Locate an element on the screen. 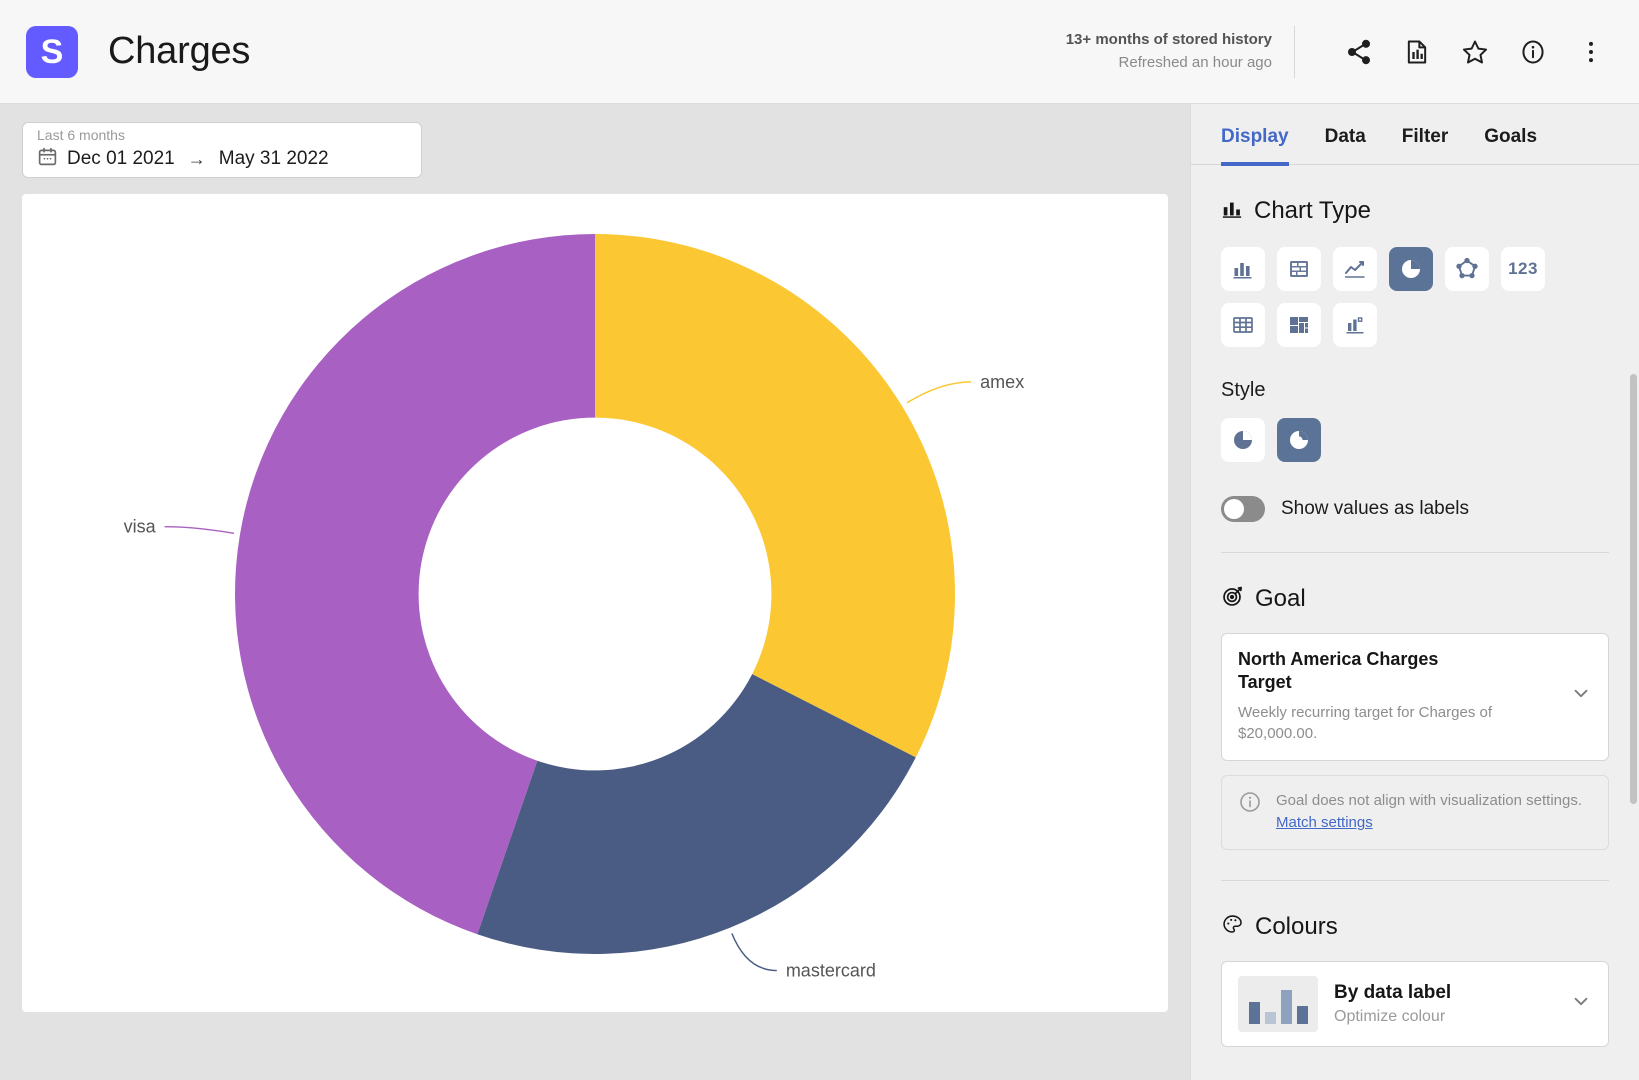 The height and width of the screenshot is (1080, 1639). palette-icon is located at coordinates (1232, 927).